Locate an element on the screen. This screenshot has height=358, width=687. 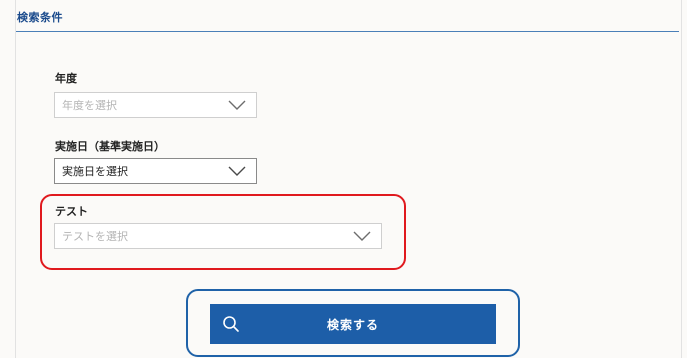
test-select: テストを選択 is located at coordinates (218, 236).